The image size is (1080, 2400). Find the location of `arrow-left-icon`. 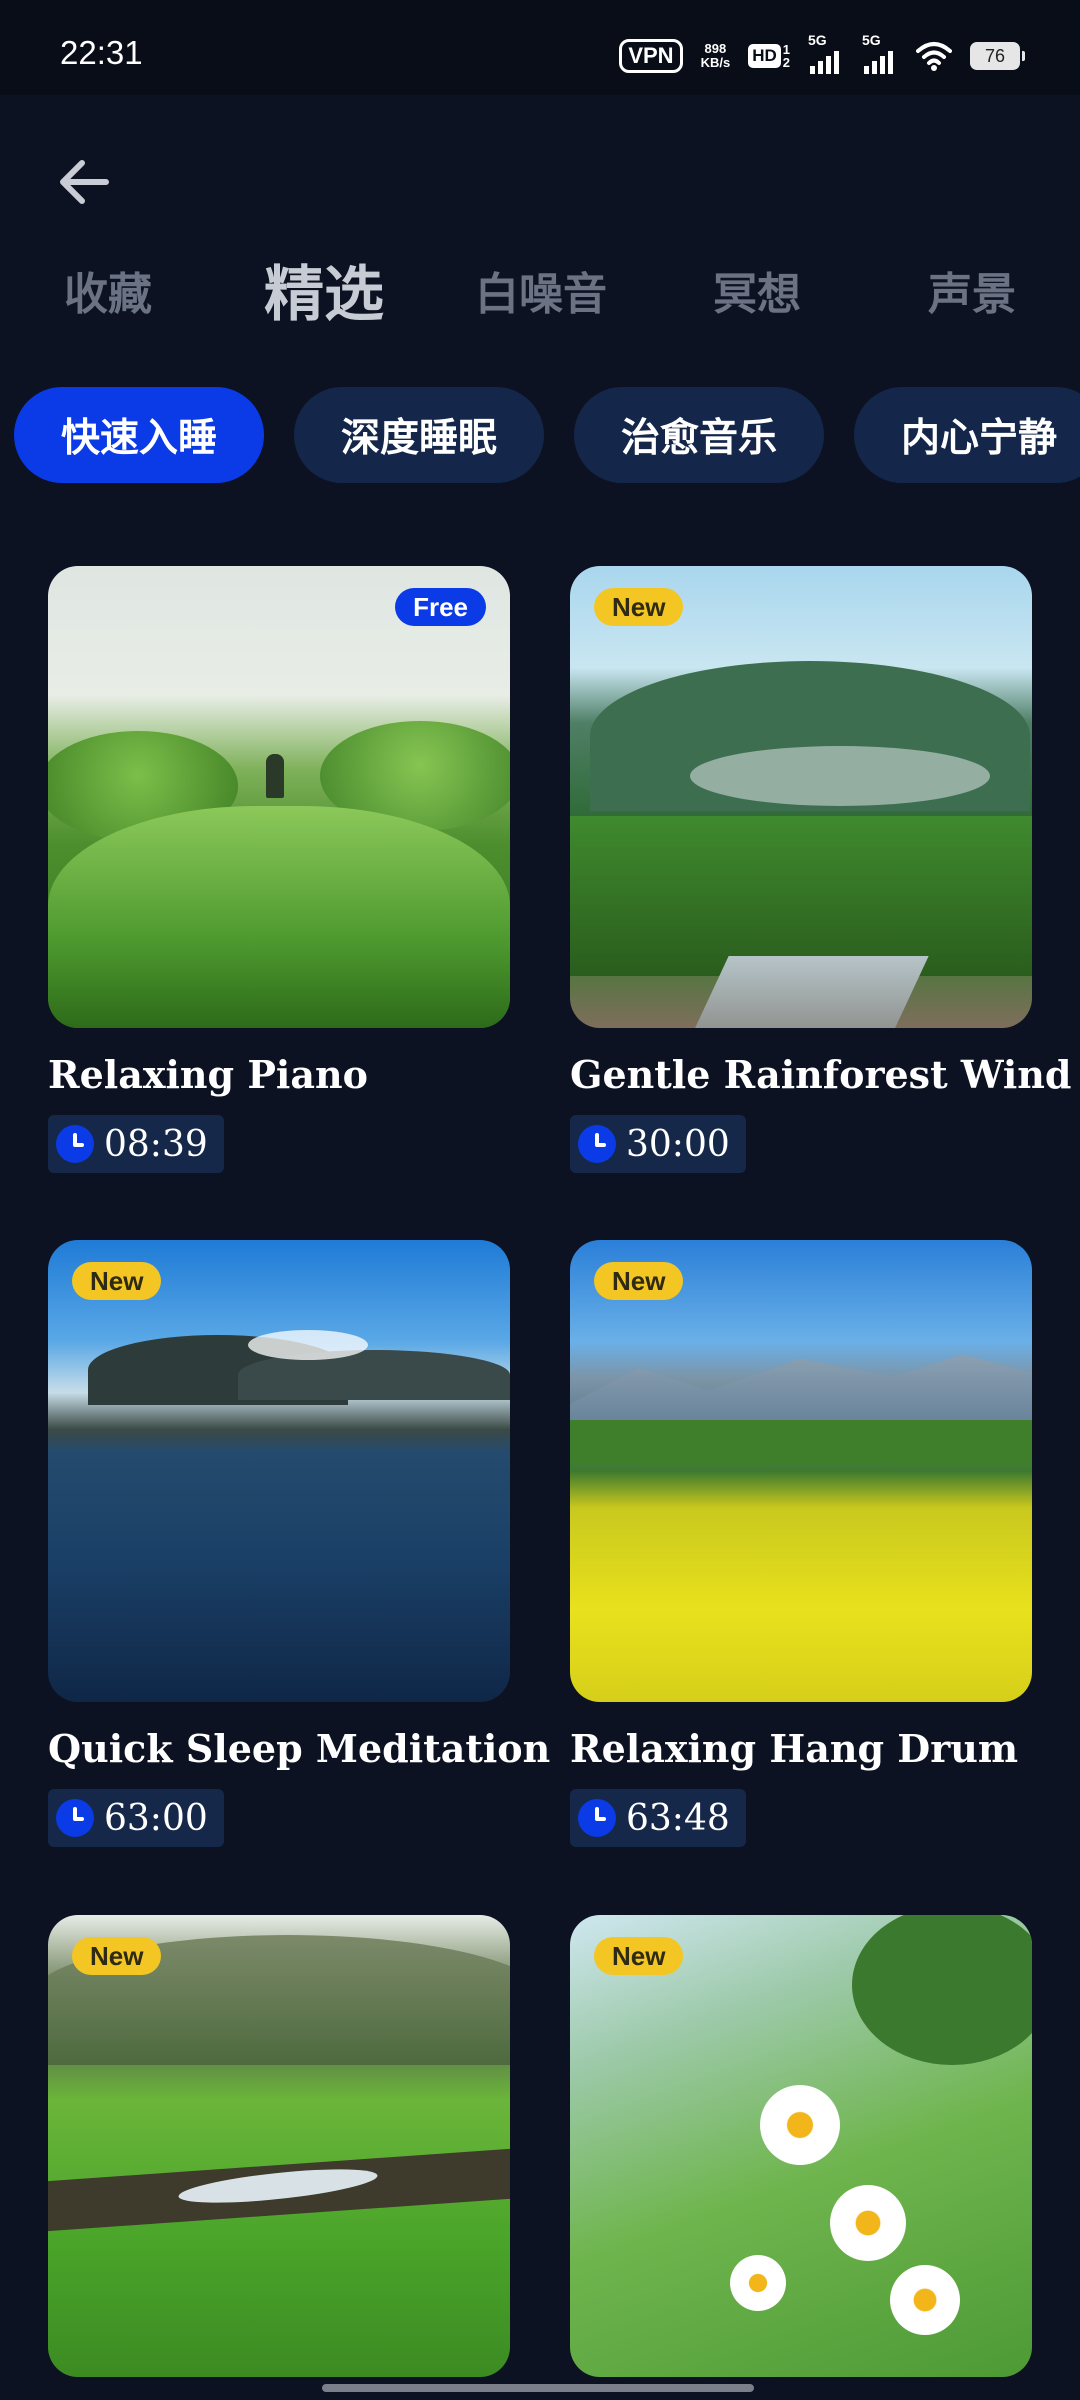

arrow-left-icon is located at coordinates (84, 182).